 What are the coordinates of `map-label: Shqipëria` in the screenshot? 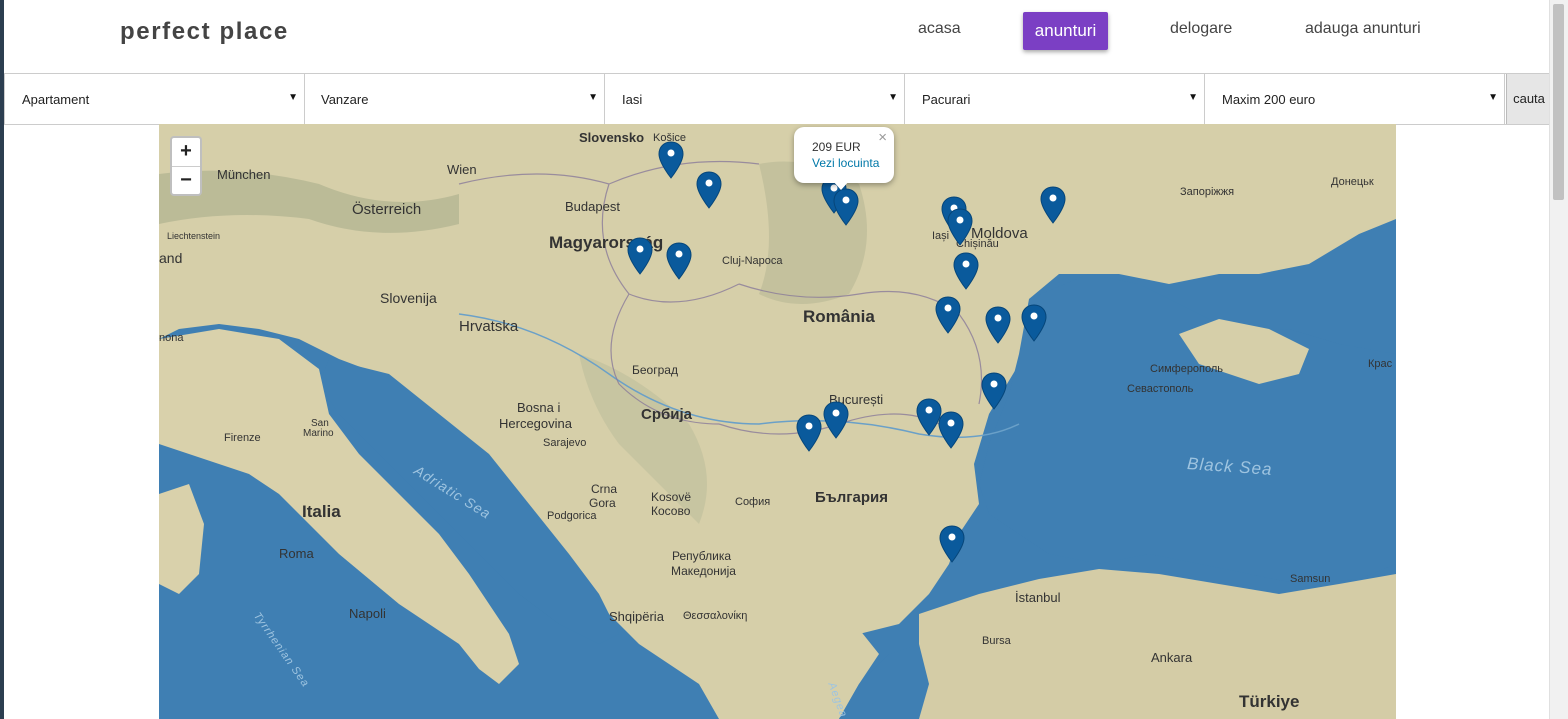 It's located at (636, 616).